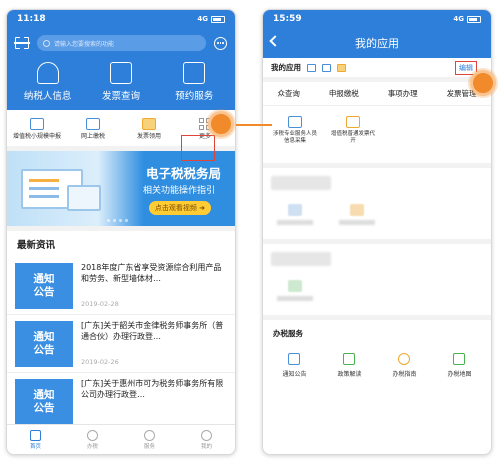 This screenshot has width=500, height=462. I want to click on tab-tax: 办税, so click(92, 439).